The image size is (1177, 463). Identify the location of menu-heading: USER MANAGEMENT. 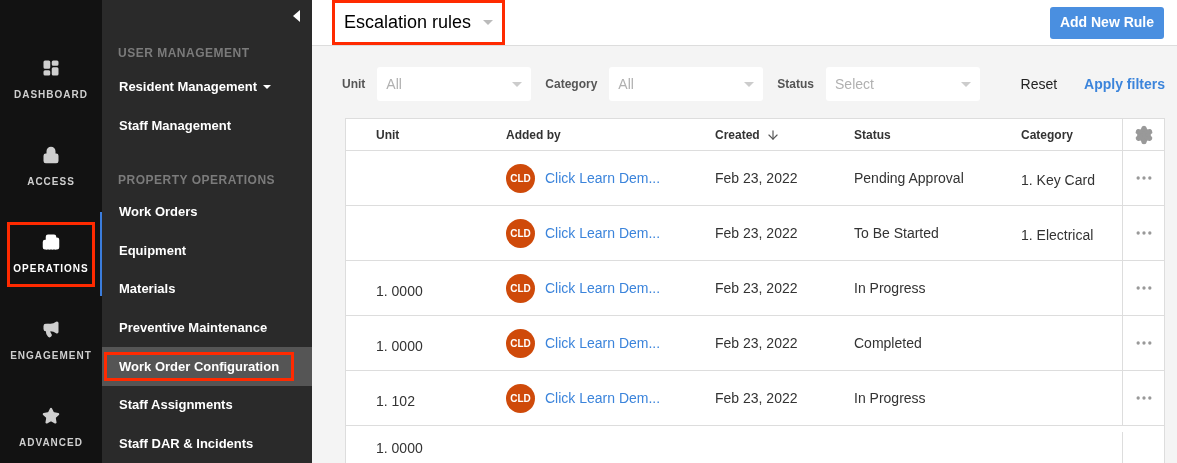
(184, 53).